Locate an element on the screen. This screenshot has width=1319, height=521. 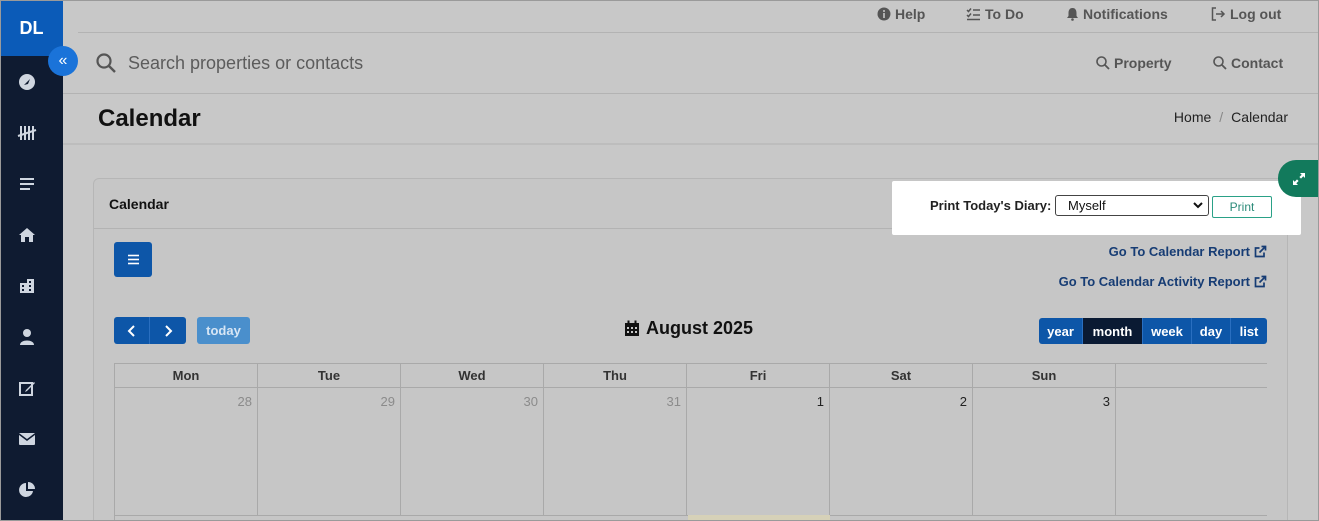
day-number: 2 is located at coordinates (963, 401).